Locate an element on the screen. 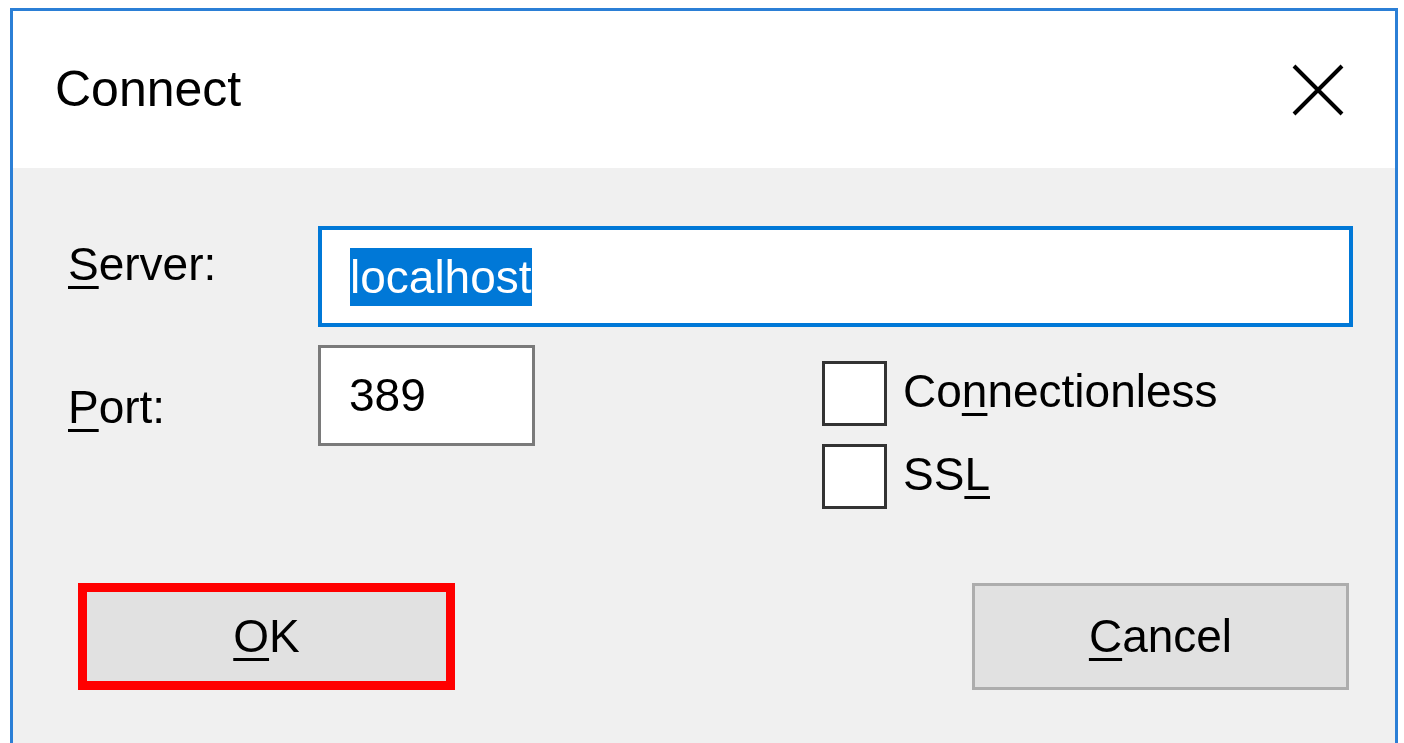 The image size is (1404, 743). checkbox-label: Connectionless is located at coordinates (1060, 391).